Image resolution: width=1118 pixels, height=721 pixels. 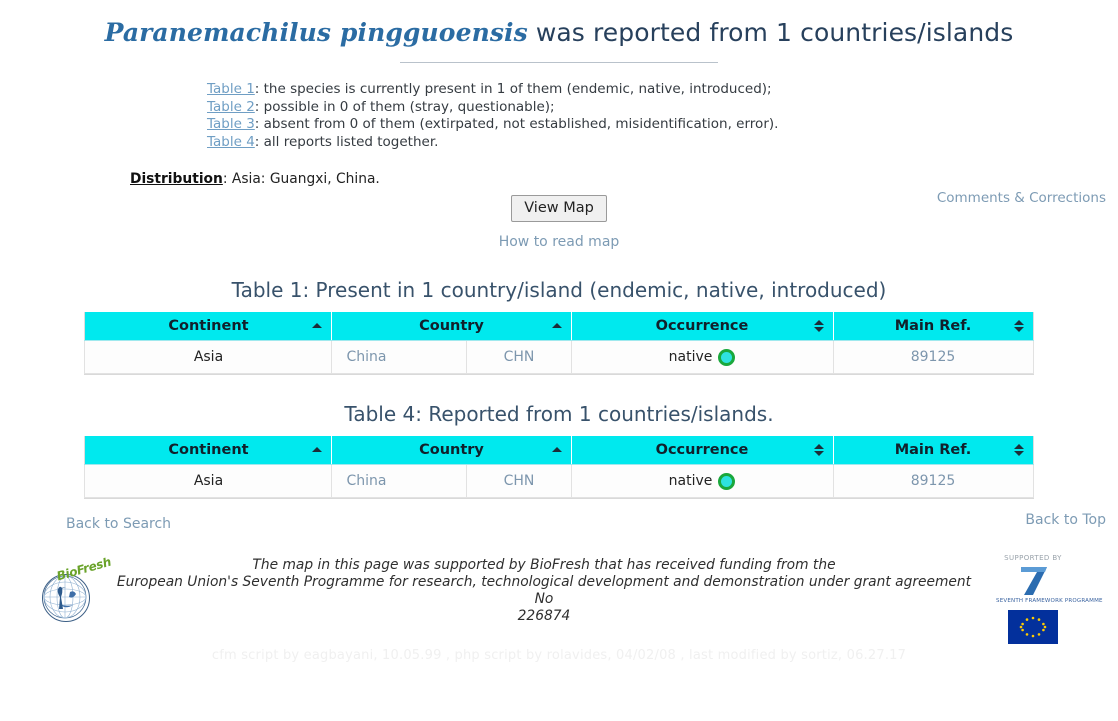 I want to click on table-1-col-main-ref: Main Ref., so click(x=933, y=326).